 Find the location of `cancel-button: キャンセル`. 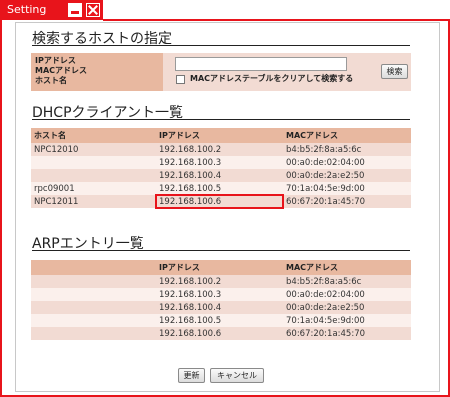

cancel-button: キャンセル is located at coordinates (237, 375).